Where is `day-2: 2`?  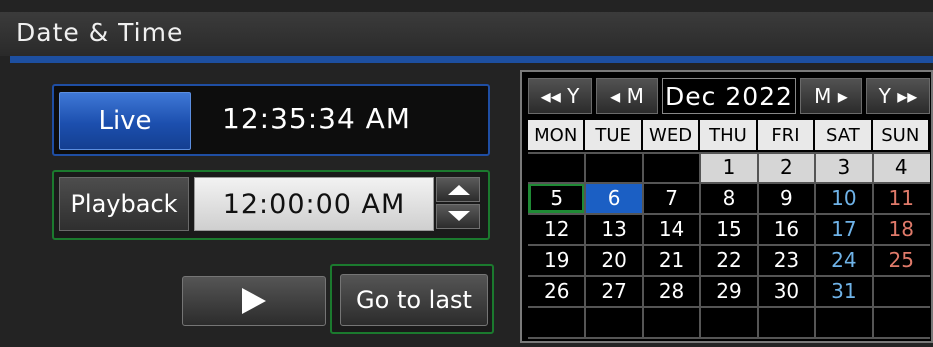 day-2: 2 is located at coordinates (786, 167).